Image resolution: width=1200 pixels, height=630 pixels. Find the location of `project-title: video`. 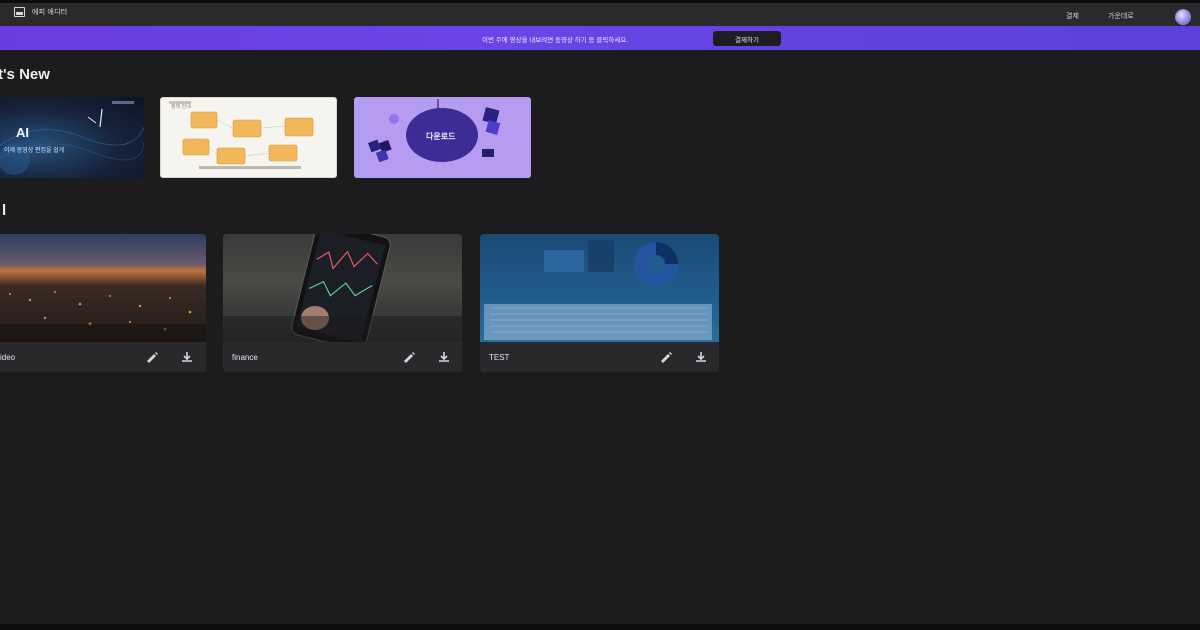

project-title: video is located at coordinates (8, 357).